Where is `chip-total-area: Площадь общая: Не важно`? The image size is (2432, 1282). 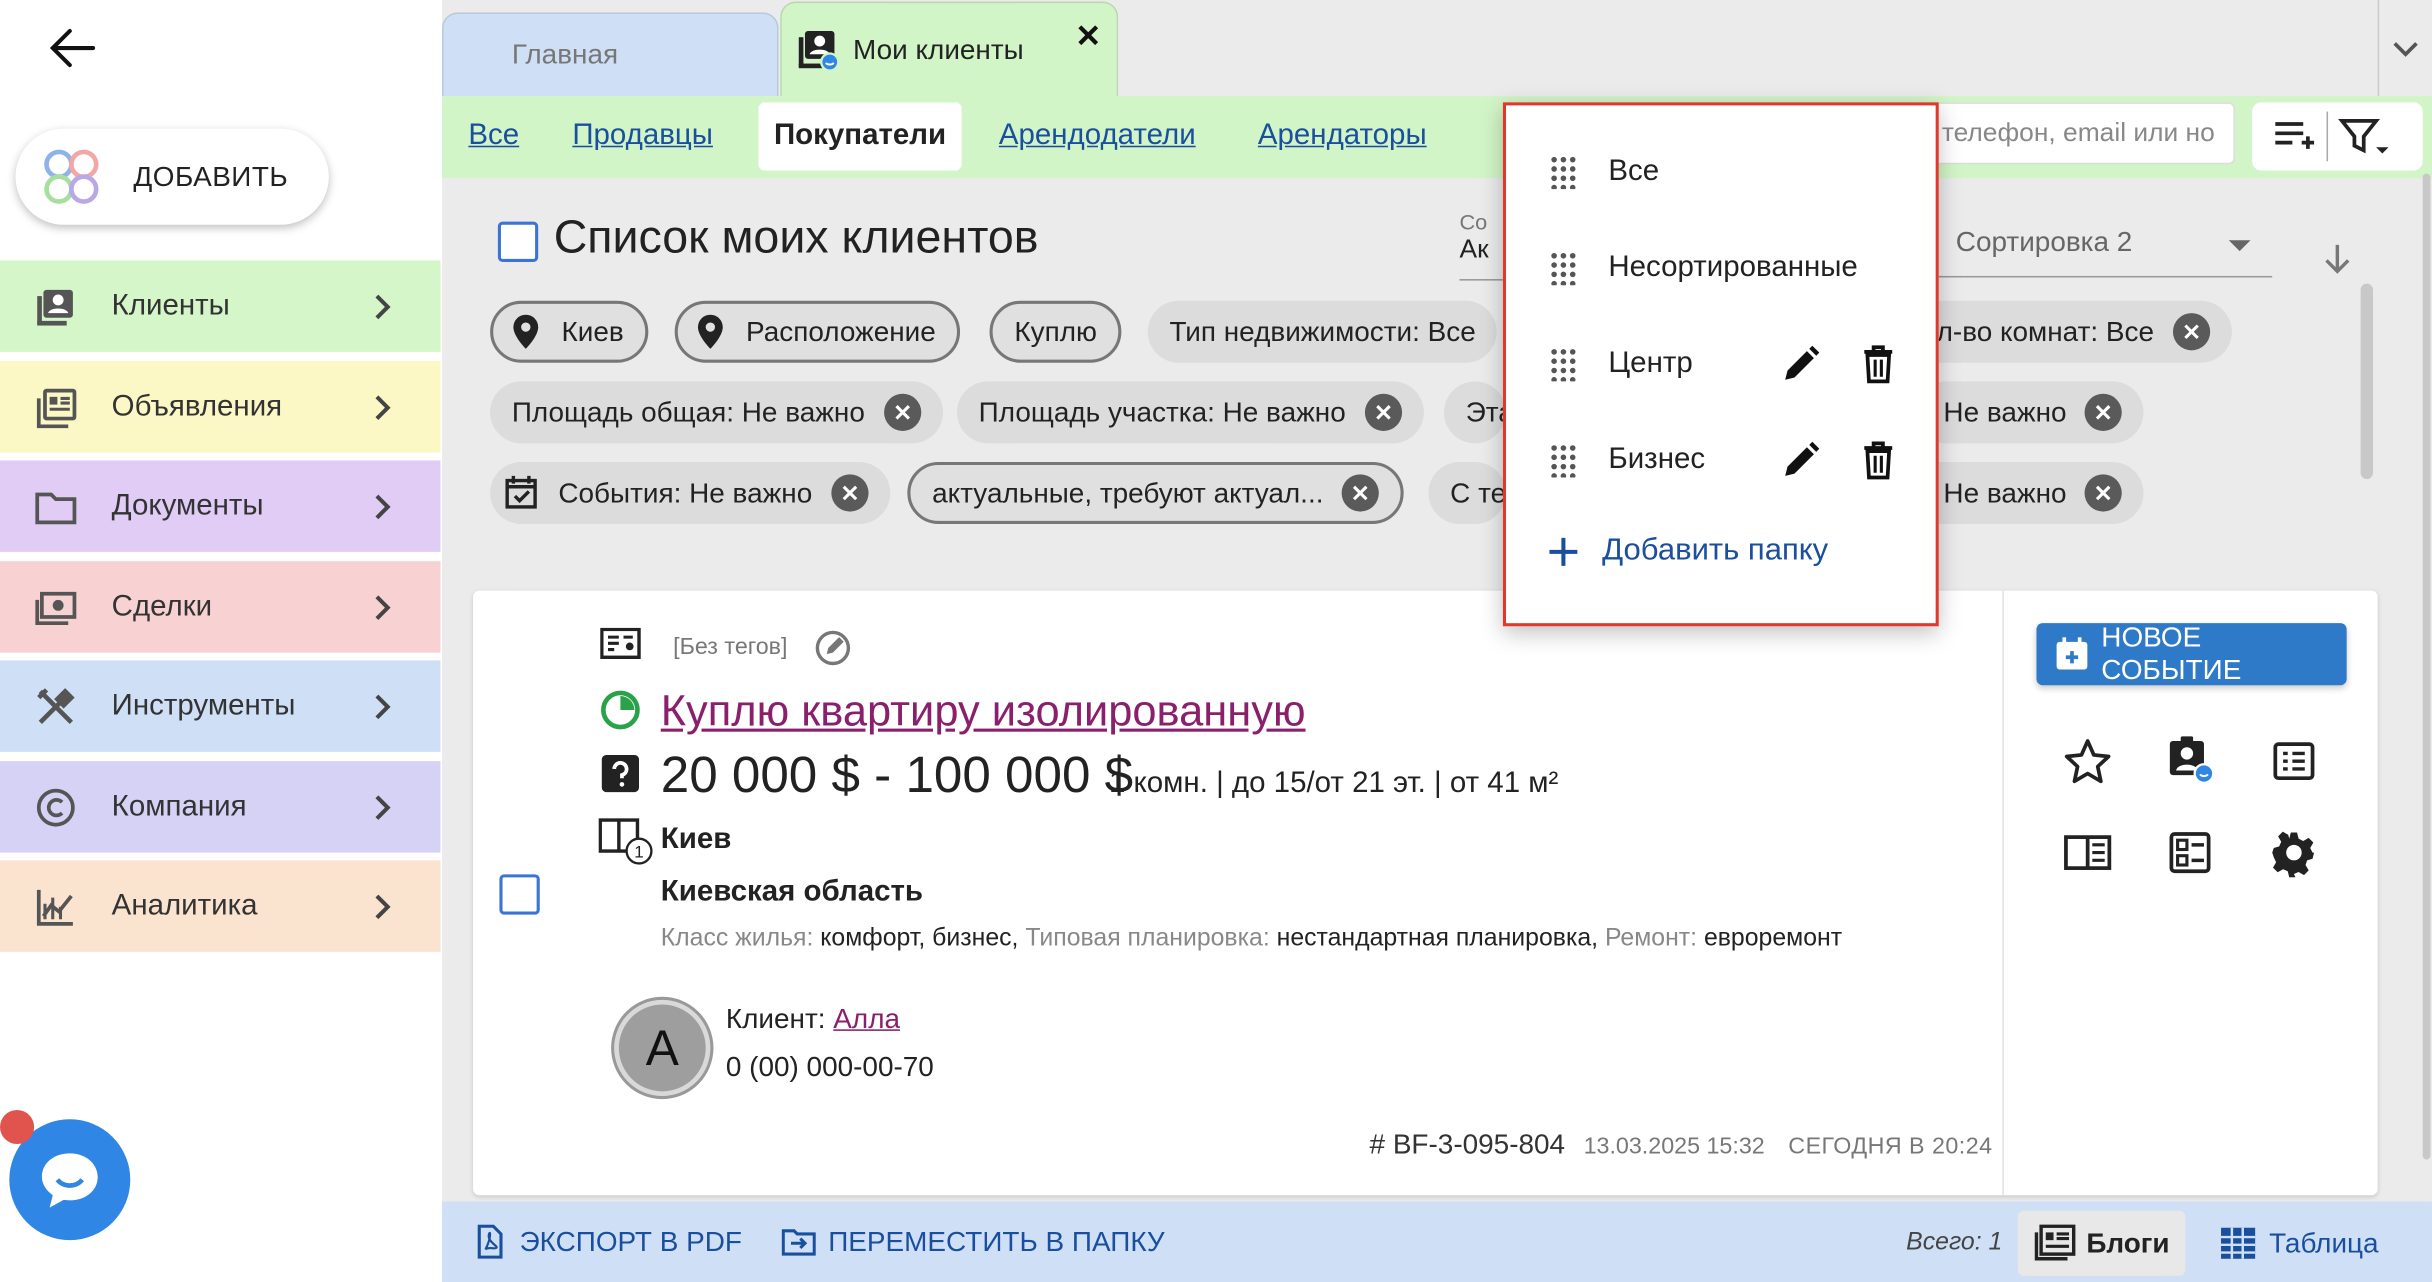 chip-total-area: Площадь общая: Не важно is located at coordinates (716, 412).